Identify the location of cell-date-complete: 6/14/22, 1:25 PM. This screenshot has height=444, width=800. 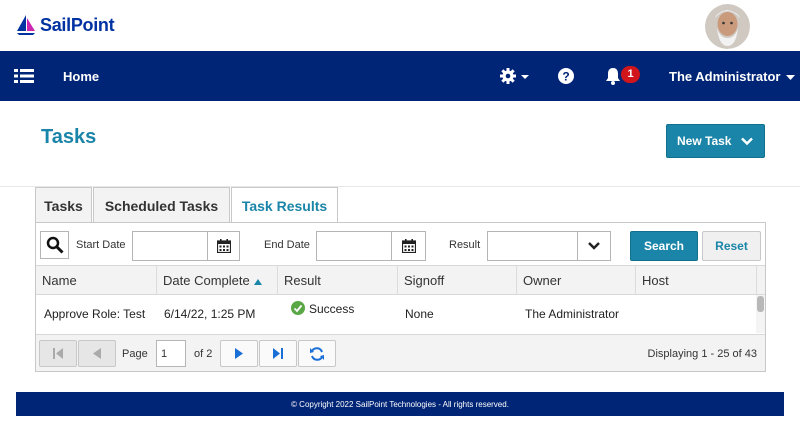
(210, 314).